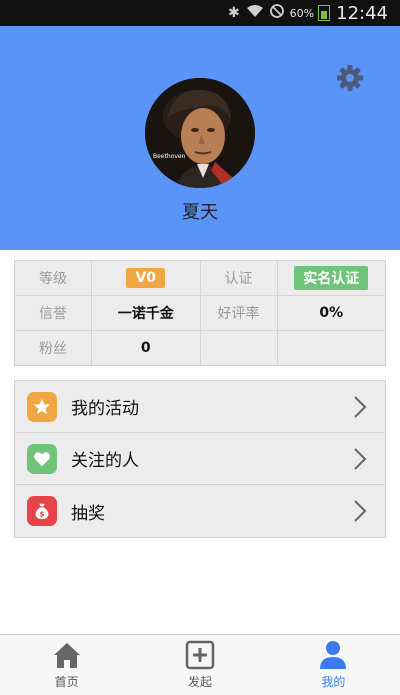 The height and width of the screenshot is (695, 400). What do you see at coordinates (324, 13) in the screenshot?
I see `battery-icon` at bounding box center [324, 13].